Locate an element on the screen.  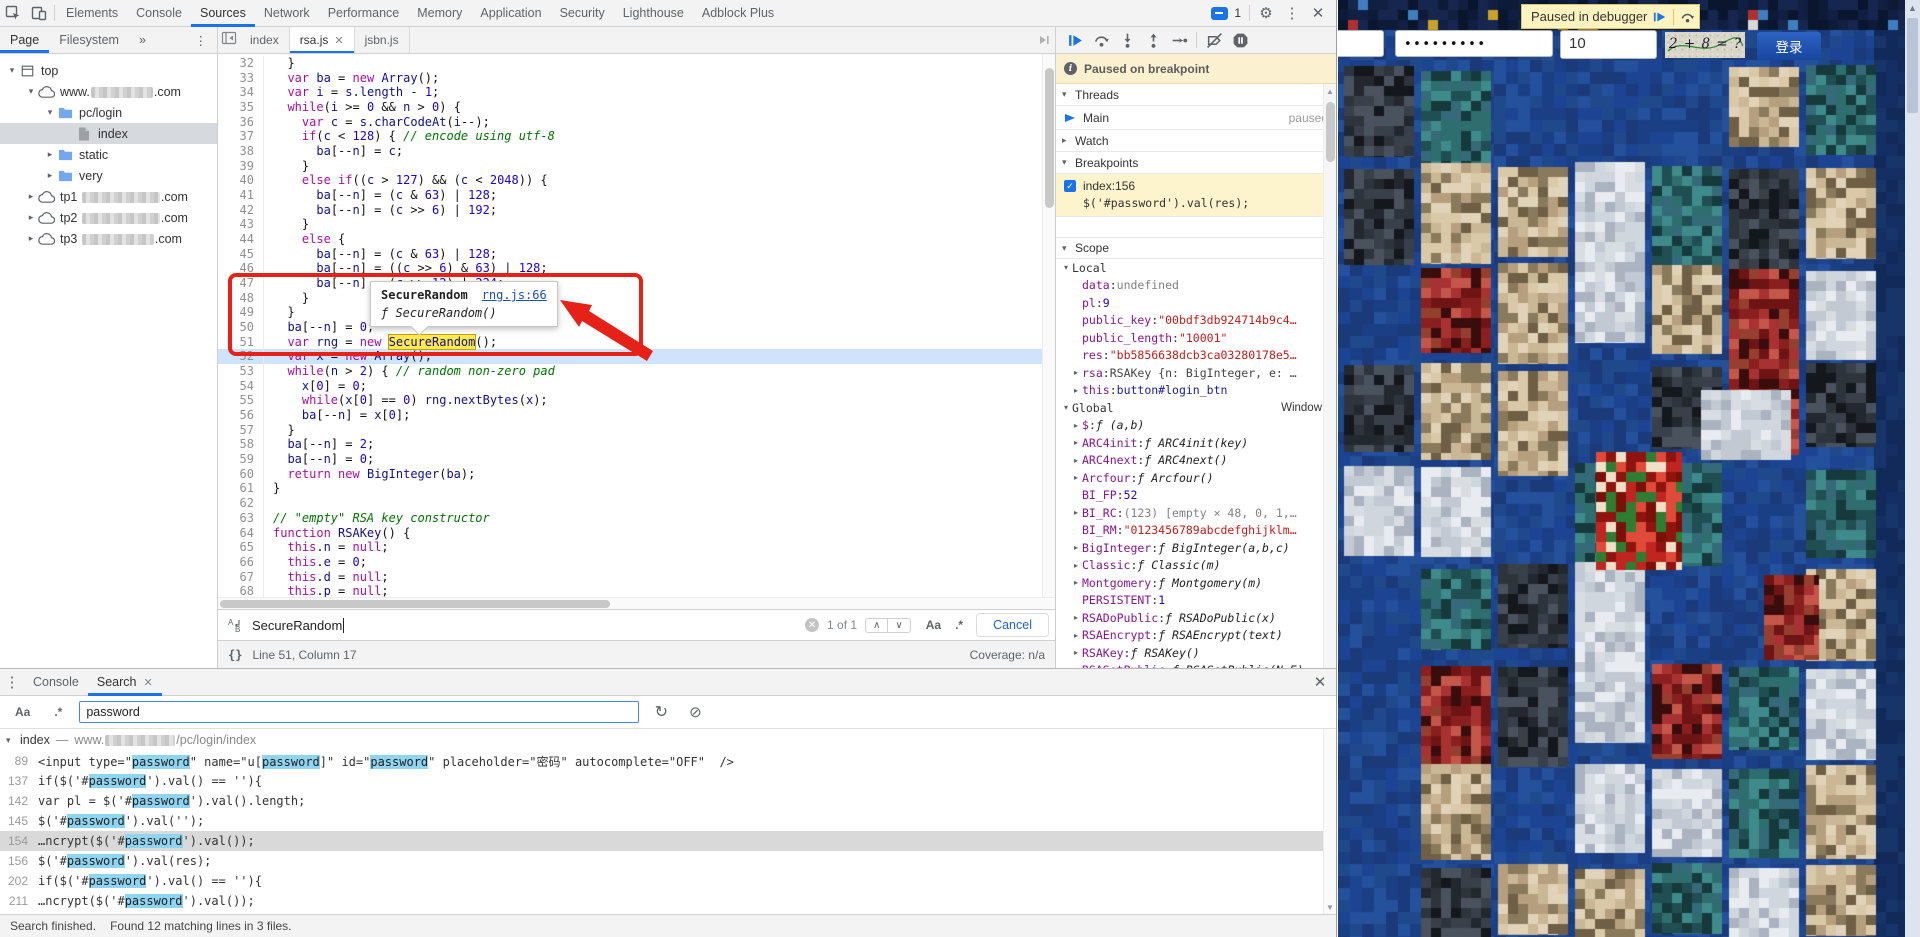
tree-item-top: ▾ top is located at coordinates (108, 70).